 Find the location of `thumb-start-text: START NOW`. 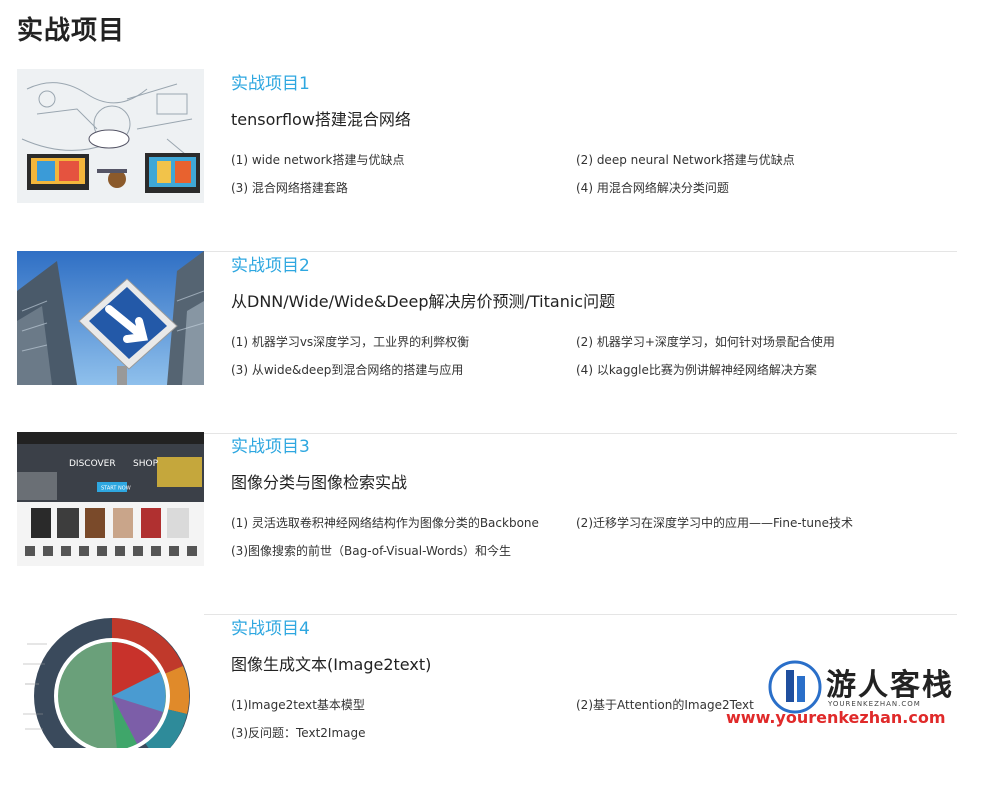

thumb-start-text: START NOW is located at coordinates (116, 489).